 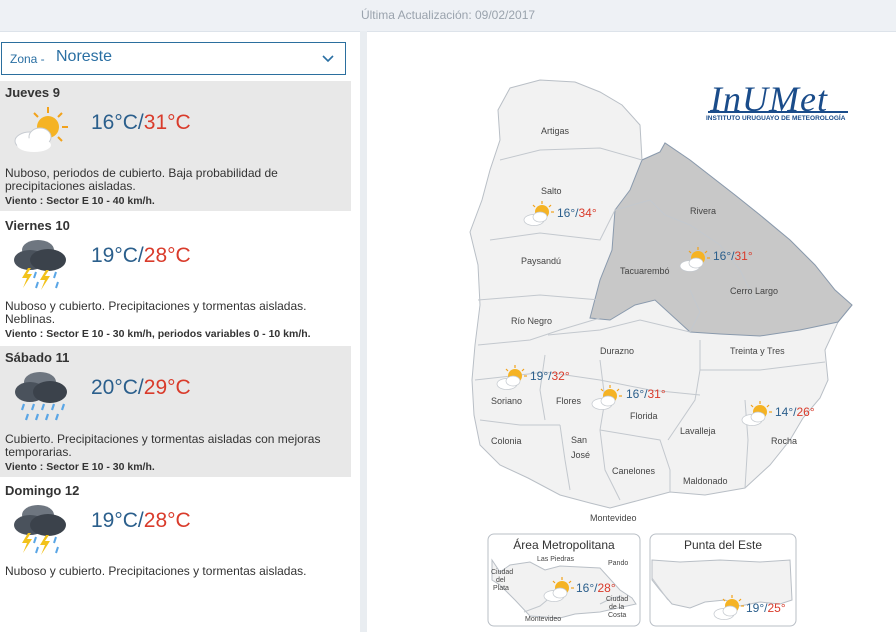 What do you see at coordinates (506, 401) in the screenshot?
I see `map-label-soriano: Soriano` at bounding box center [506, 401].